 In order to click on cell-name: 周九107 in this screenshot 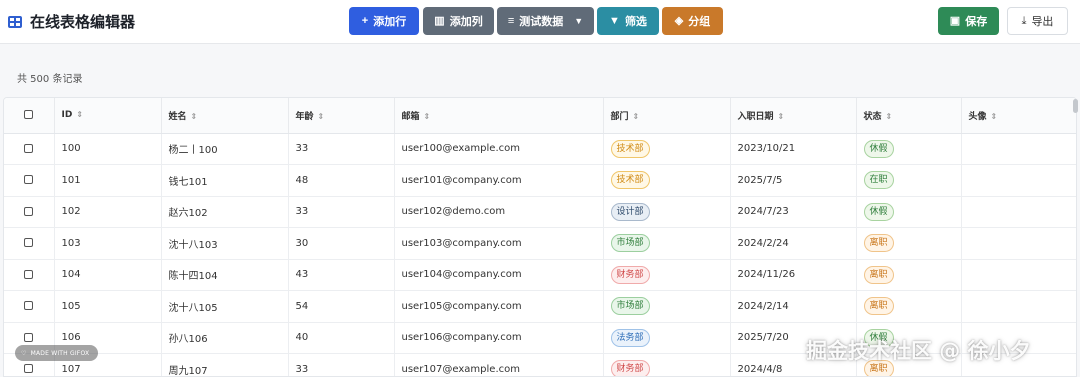, I will do `click(225, 364)`.